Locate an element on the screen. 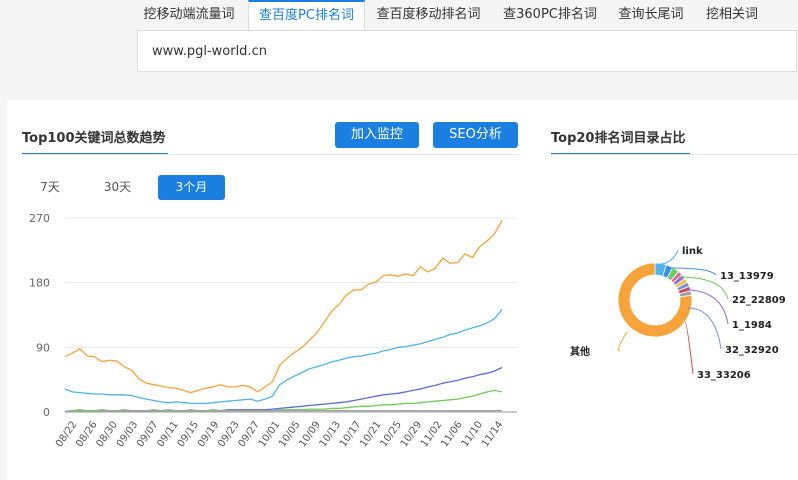  trend-divider is located at coordinates (270, 154).